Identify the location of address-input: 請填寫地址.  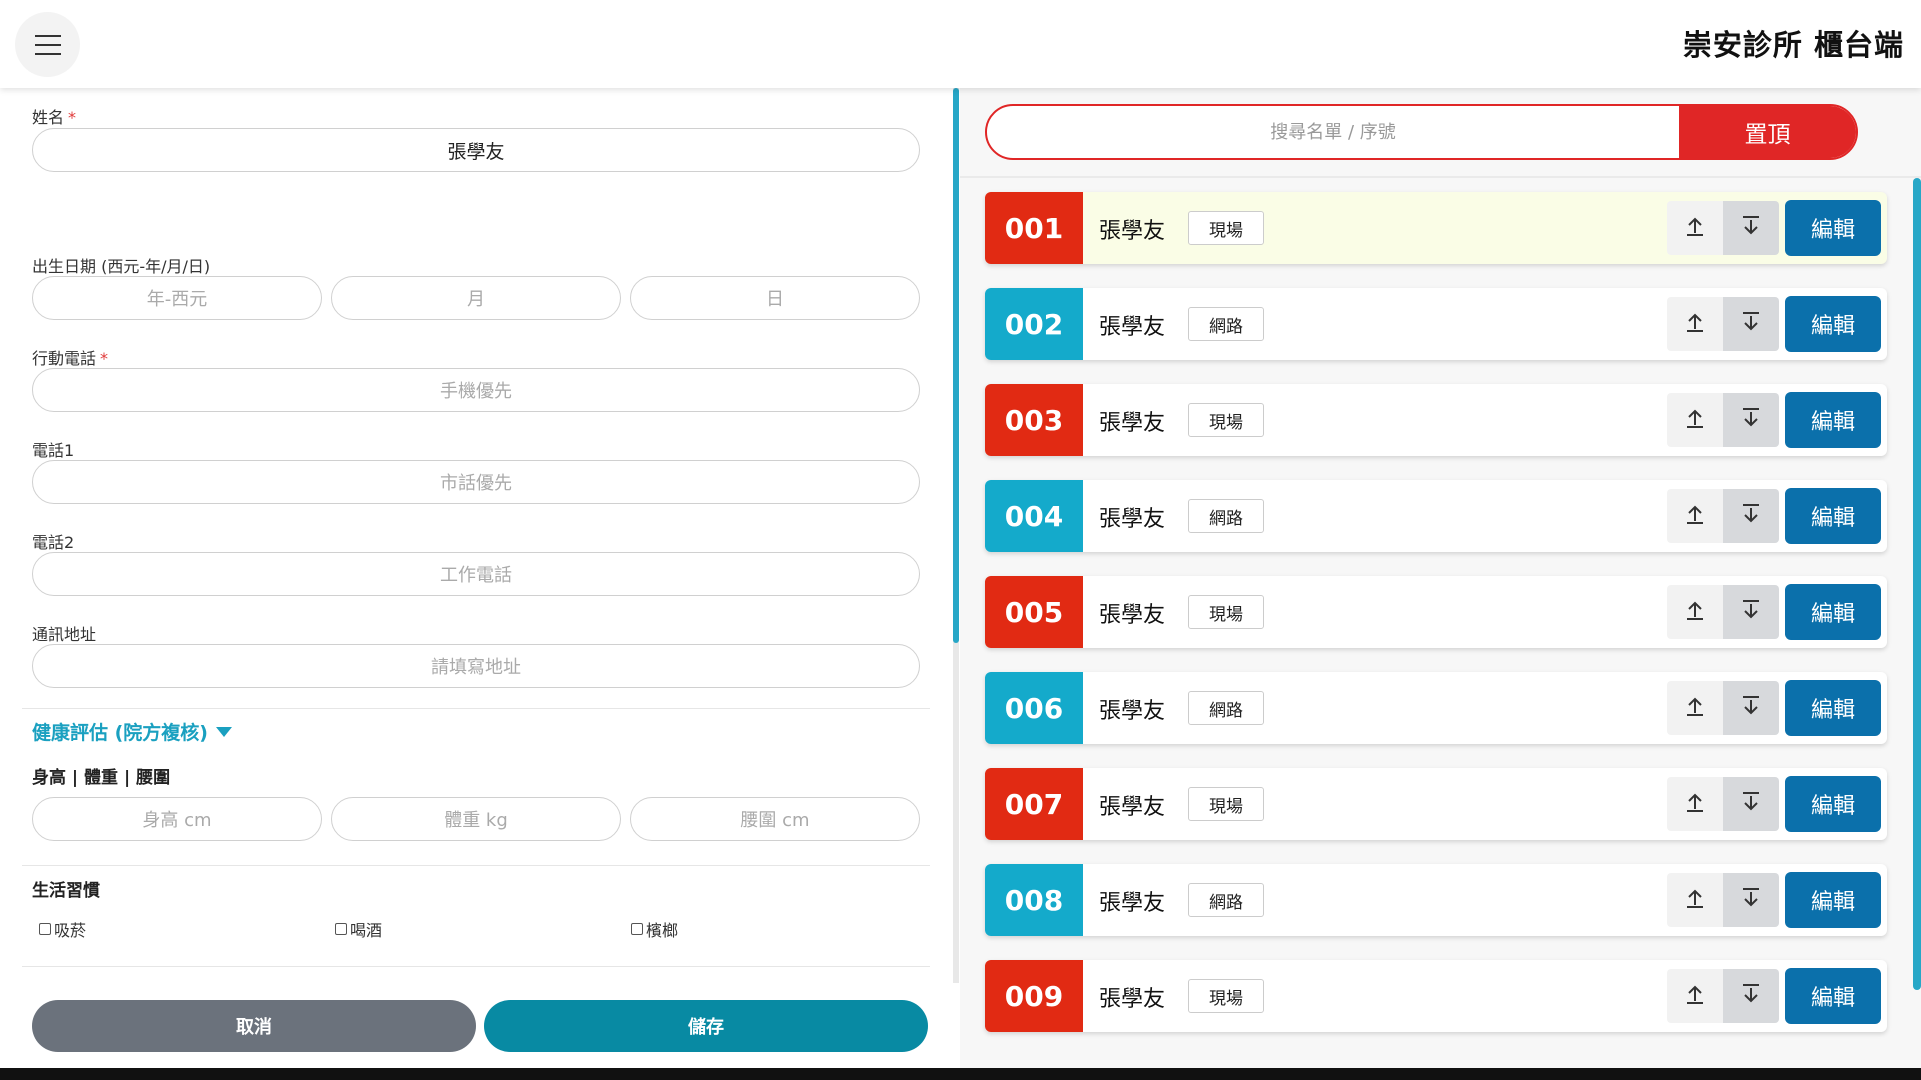
(476, 666).